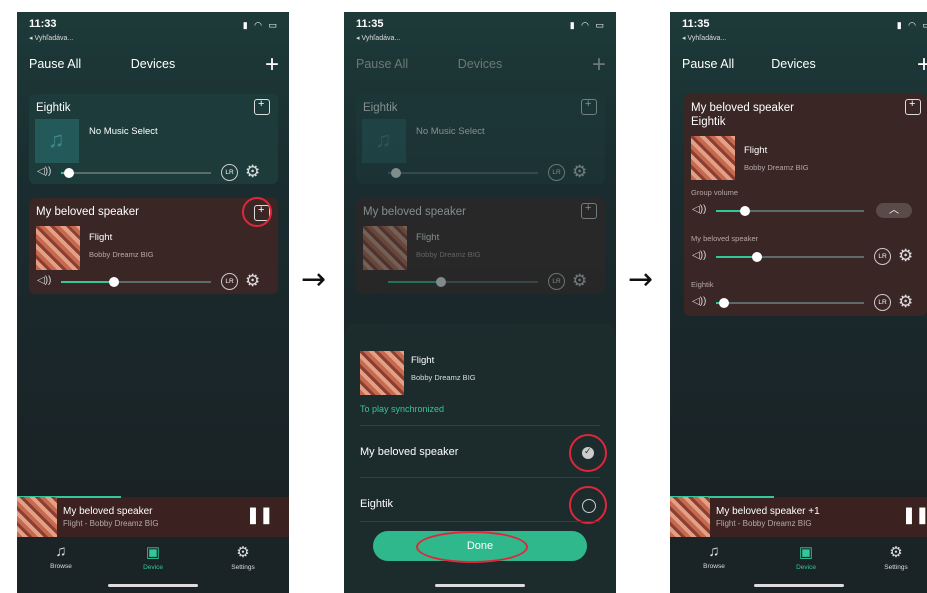 Image resolution: width=927 pixels, height=593 pixels. What do you see at coordinates (153, 139) in the screenshot?
I see `device-card-eightik: Eightik No Music Select ◁)) LR ⚙` at bounding box center [153, 139].